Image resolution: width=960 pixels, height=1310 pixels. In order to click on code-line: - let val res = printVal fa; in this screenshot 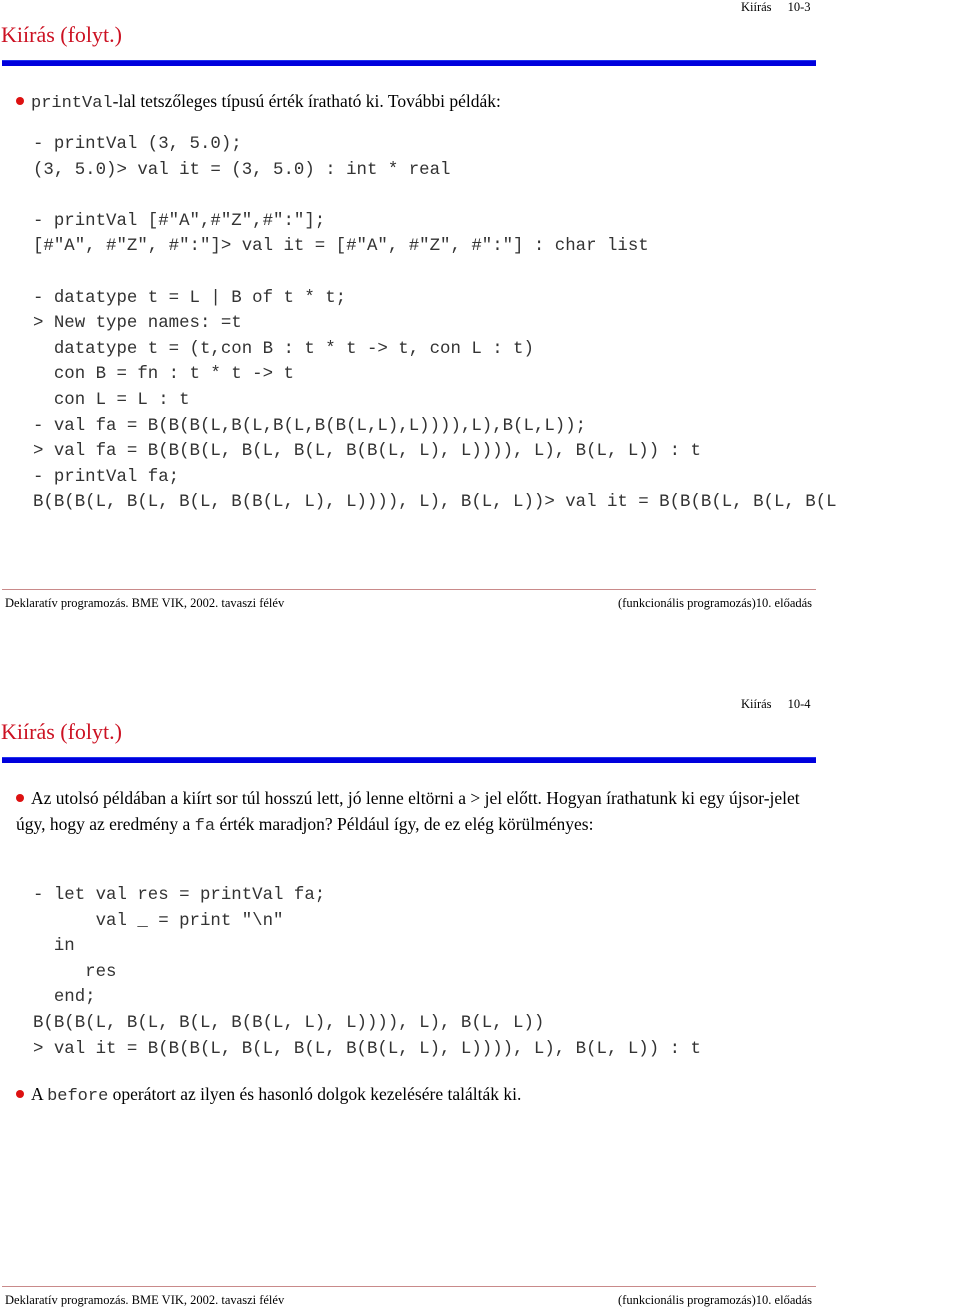, I will do `click(179, 895)`.